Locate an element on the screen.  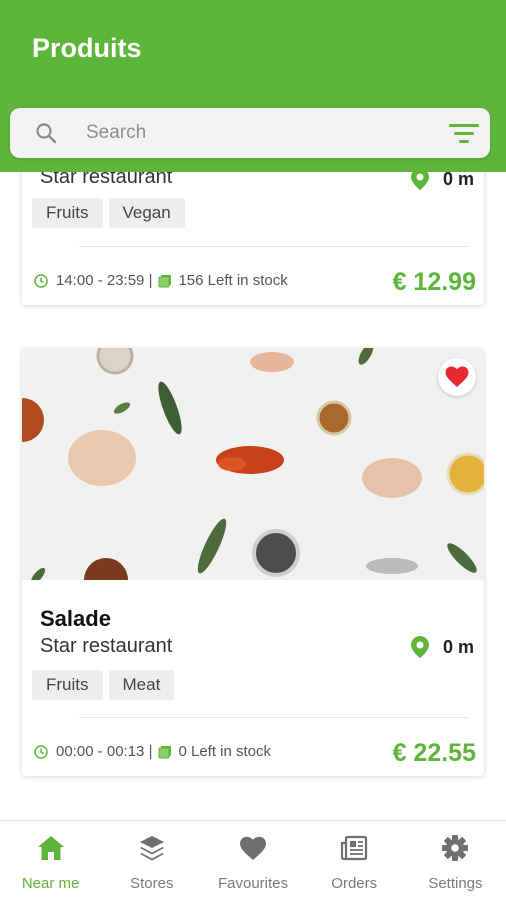
tab-near-me: Near me is located at coordinates (50, 860).